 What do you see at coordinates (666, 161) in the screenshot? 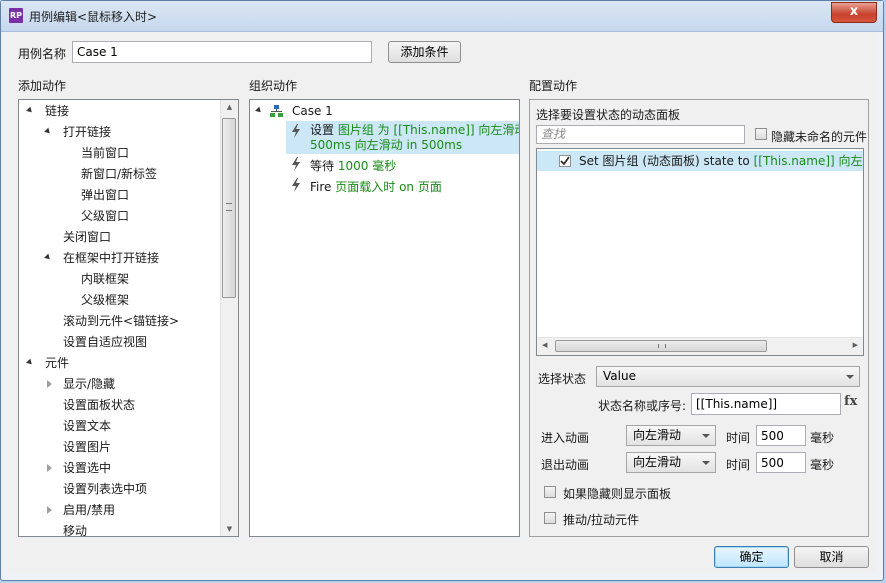
I see `list-item-text: Set 图片组 (动态面板) state to` at bounding box center [666, 161].